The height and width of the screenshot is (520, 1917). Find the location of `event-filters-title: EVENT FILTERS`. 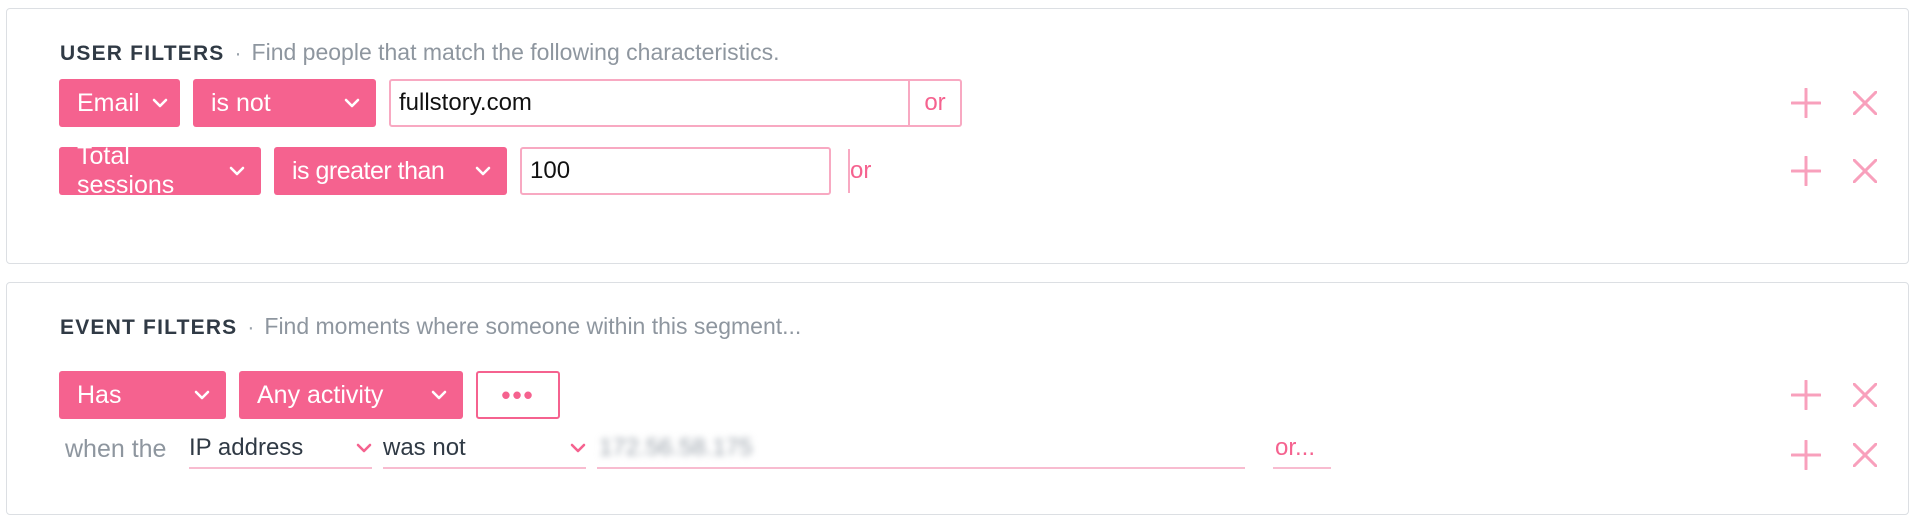

event-filters-title: EVENT FILTERS is located at coordinates (149, 327).